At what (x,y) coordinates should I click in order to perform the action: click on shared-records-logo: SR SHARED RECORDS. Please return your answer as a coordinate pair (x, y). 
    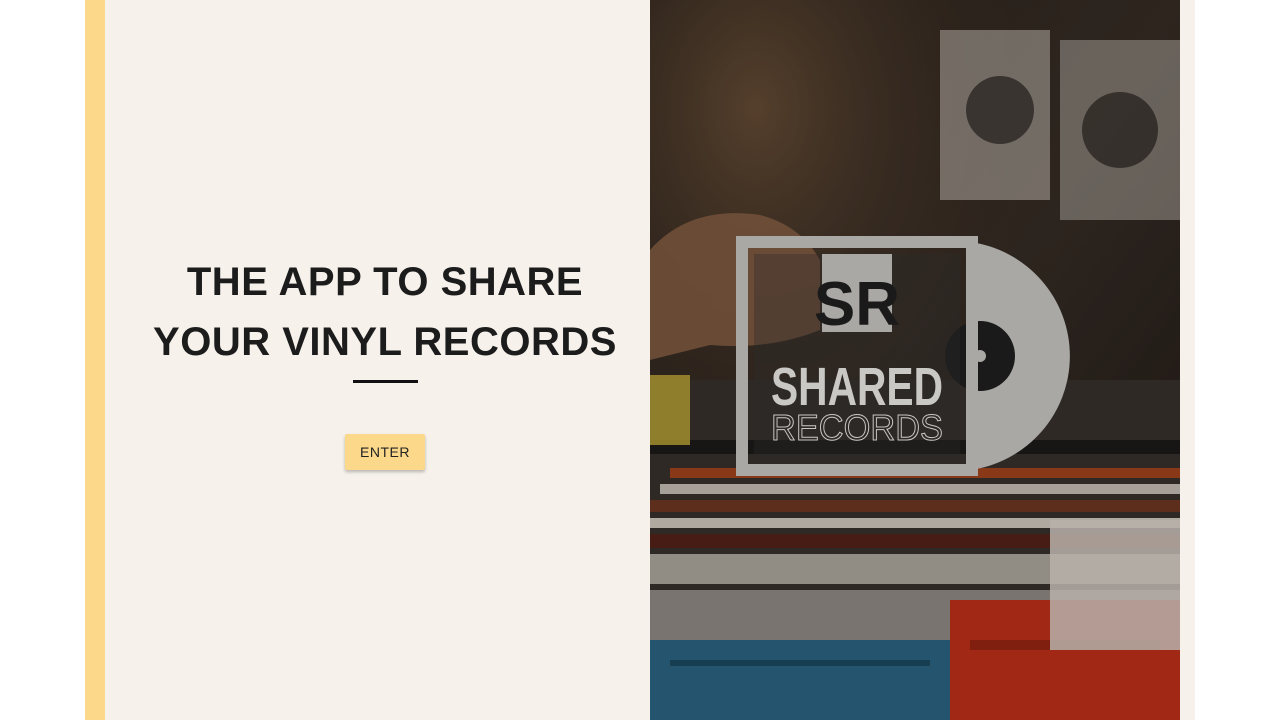
    Looking at the image, I should click on (903, 356).